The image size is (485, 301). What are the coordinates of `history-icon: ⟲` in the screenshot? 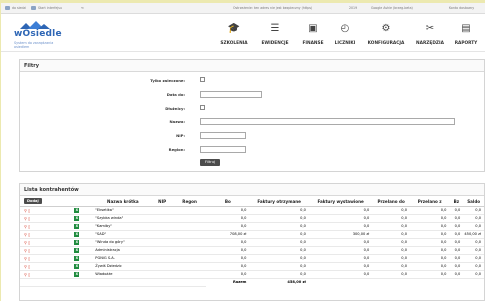 It's located at (82, 8).